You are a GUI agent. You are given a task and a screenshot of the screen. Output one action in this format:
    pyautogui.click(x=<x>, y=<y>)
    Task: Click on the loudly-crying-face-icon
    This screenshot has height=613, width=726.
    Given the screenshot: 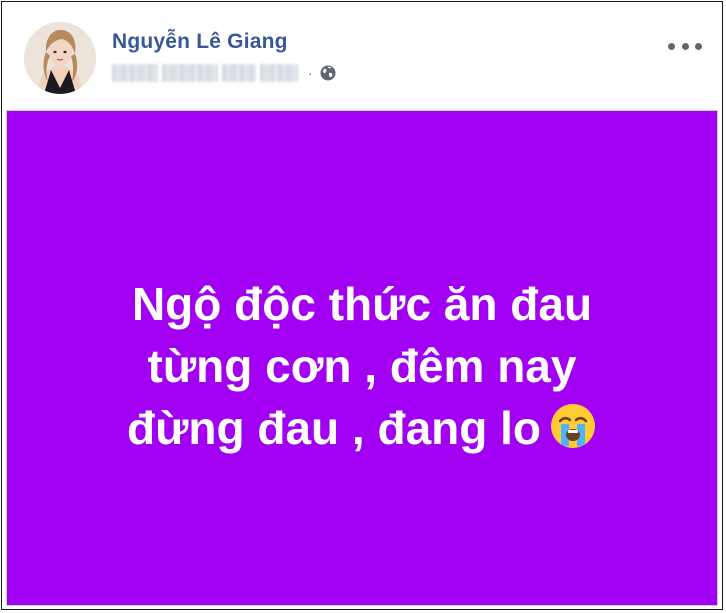 What is the action you would take?
    pyautogui.click(x=573, y=433)
    